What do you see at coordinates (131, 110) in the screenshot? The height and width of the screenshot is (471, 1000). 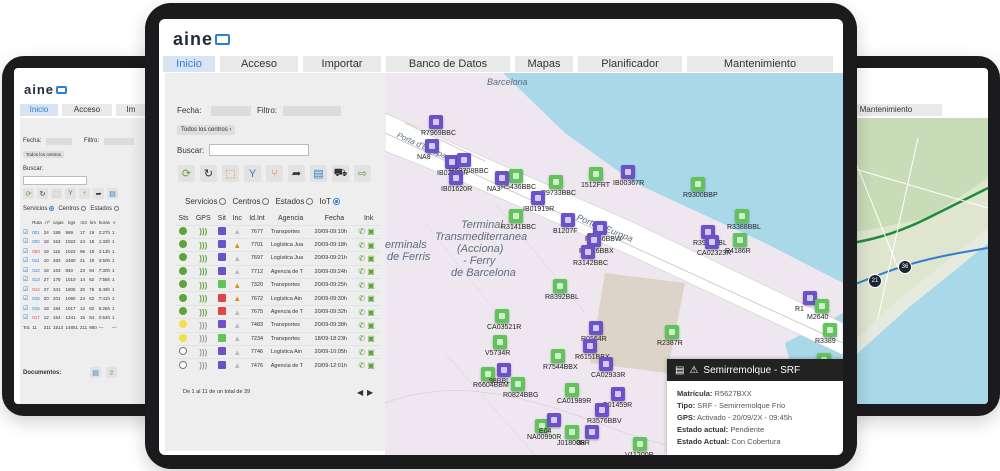 I see `tab-im: Im` at bounding box center [131, 110].